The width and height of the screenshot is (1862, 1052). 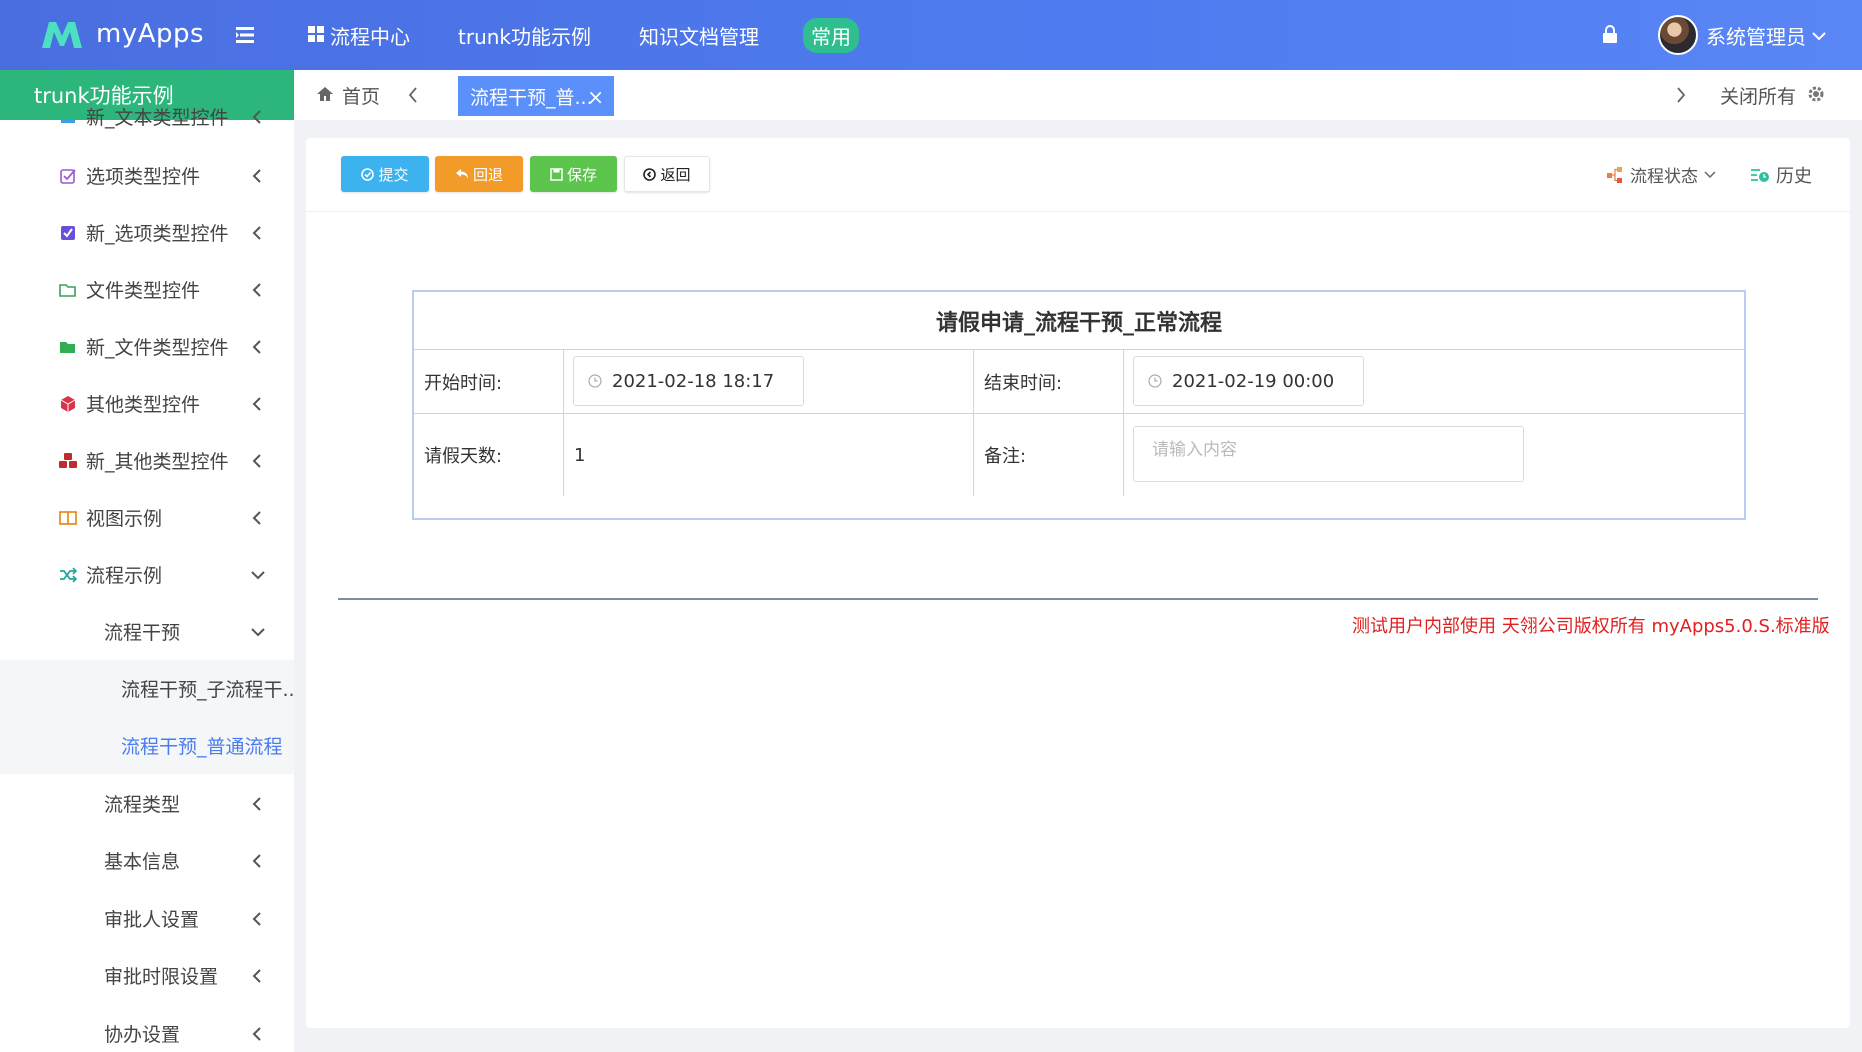 I want to click on flow-state-dropdown: 流程状态, so click(x=1661, y=174).